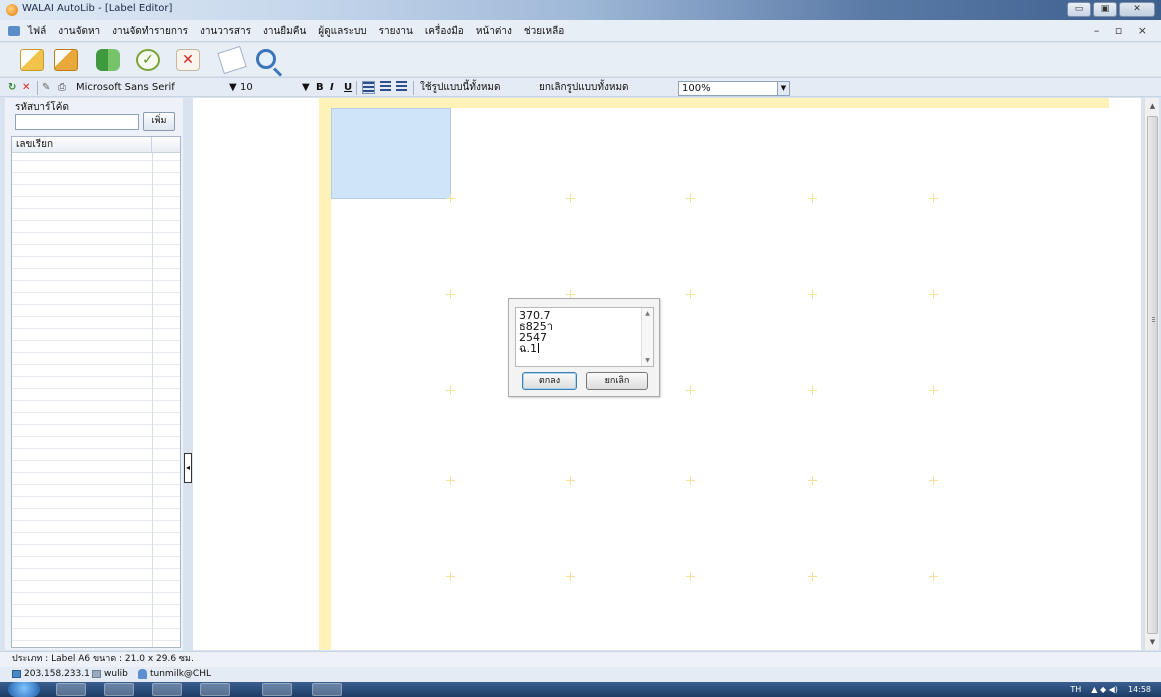 This screenshot has height=697, width=1161. What do you see at coordinates (1079, 9) in the screenshot?
I see `minimize-button: ▭` at bounding box center [1079, 9].